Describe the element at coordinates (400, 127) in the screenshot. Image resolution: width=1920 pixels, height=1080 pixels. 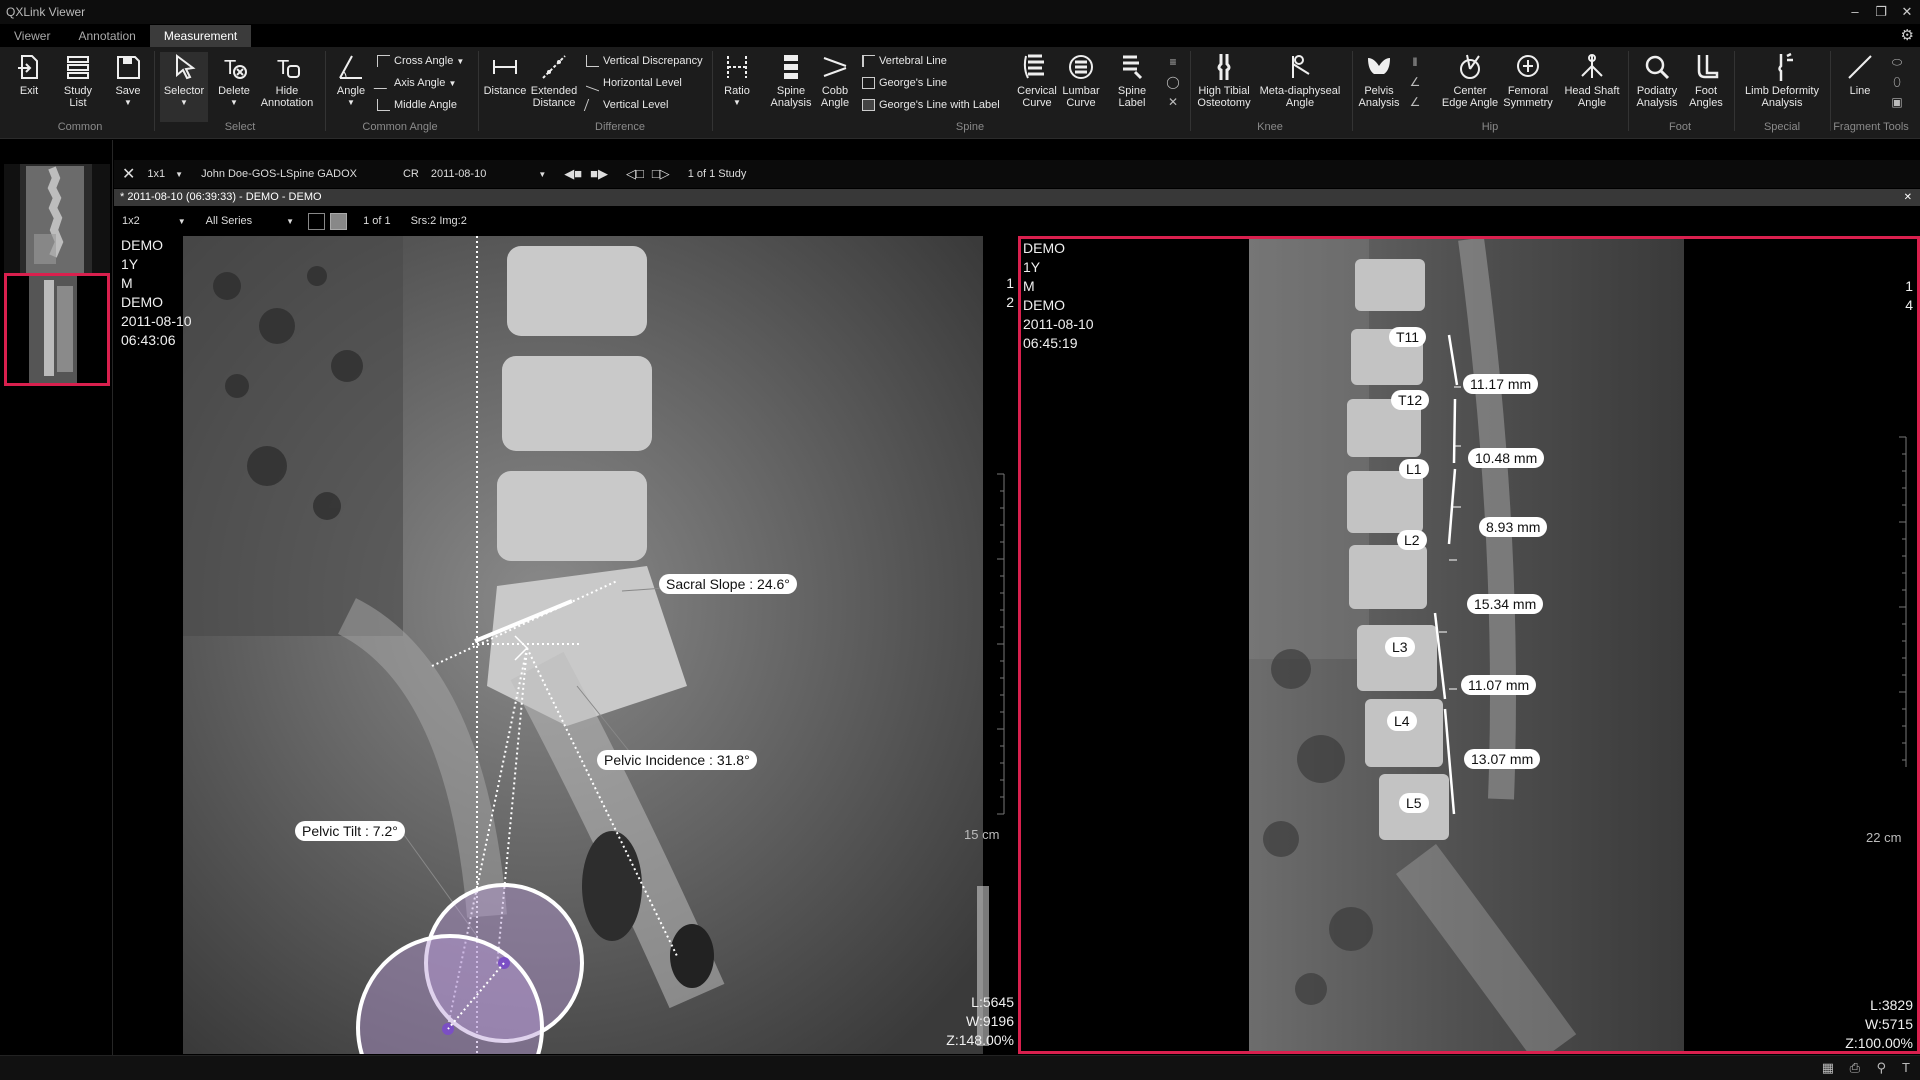
I see `group-common-angle: Common Angle` at that location.